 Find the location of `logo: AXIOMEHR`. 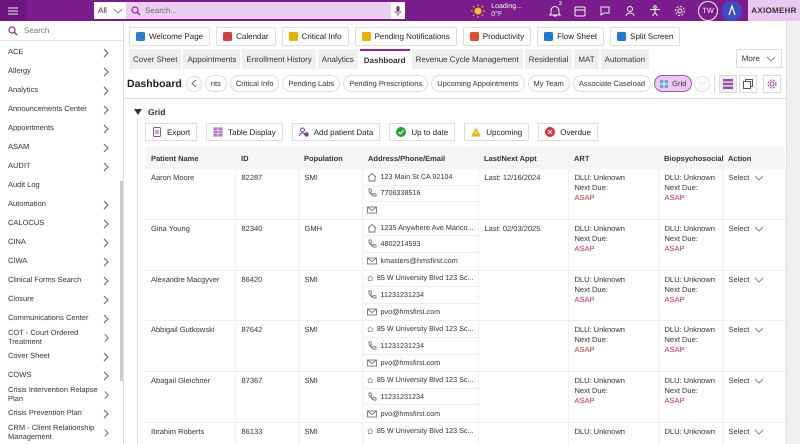

logo: AXIOMEHR is located at coordinates (774, 10).